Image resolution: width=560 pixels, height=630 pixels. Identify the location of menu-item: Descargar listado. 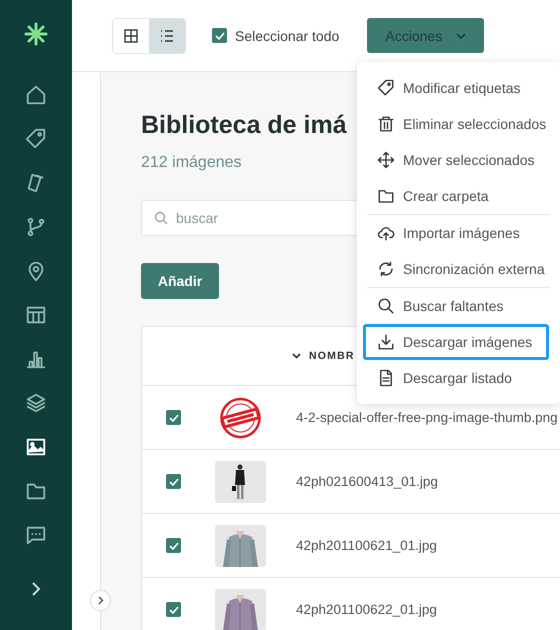
(458, 378).